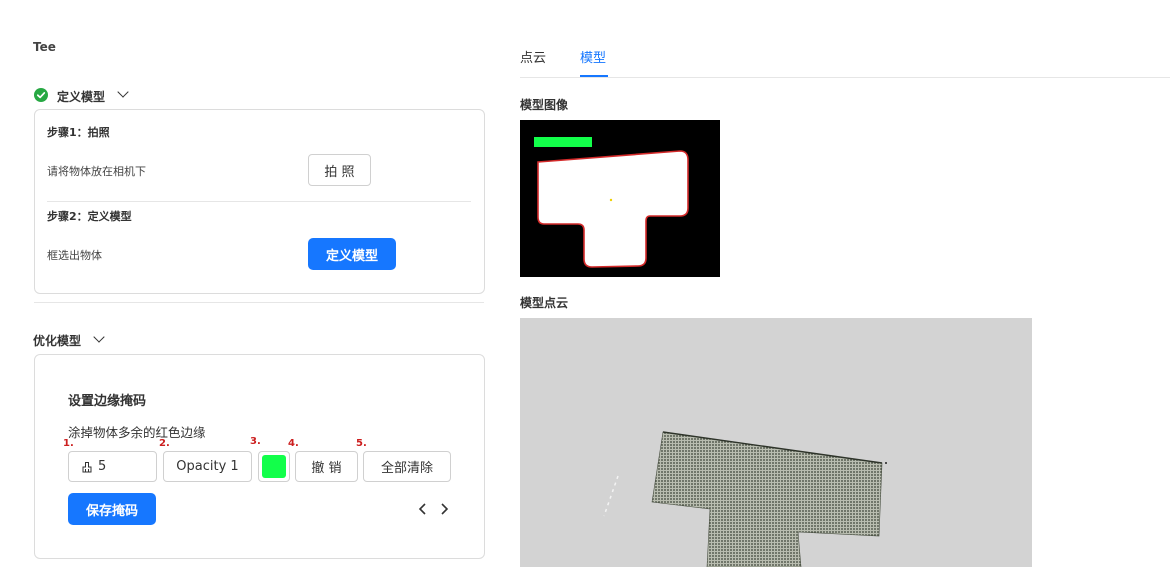 This screenshot has width=1170, height=567. What do you see at coordinates (81, 97) in the screenshot?
I see `define-section-label: 定义模型` at bounding box center [81, 97].